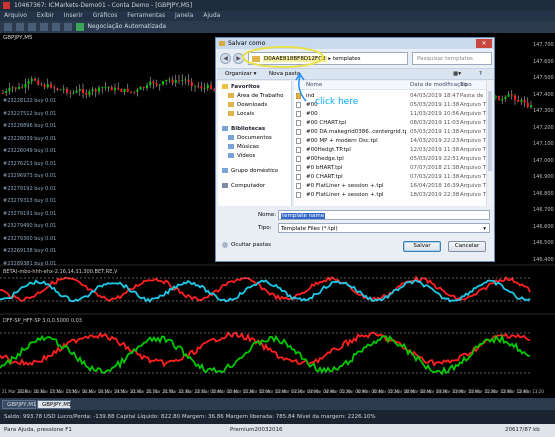 The height and width of the screenshot is (437, 555). What do you see at coordinates (283, 57) in the screenshot?
I see `highlight-ellipse` at bounding box center [283, 57].